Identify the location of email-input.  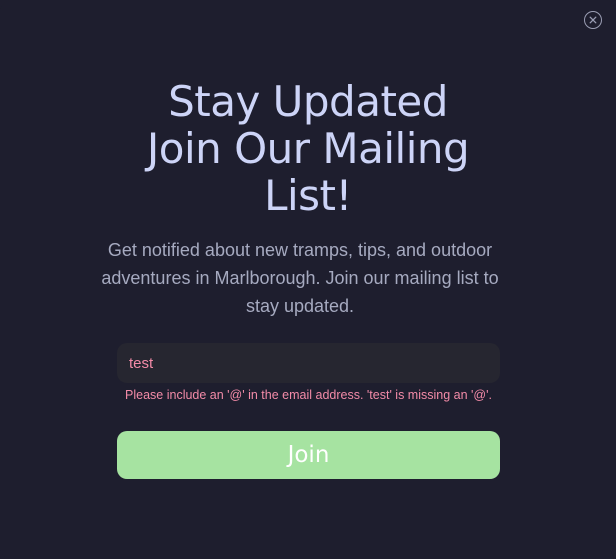
(308, 363).